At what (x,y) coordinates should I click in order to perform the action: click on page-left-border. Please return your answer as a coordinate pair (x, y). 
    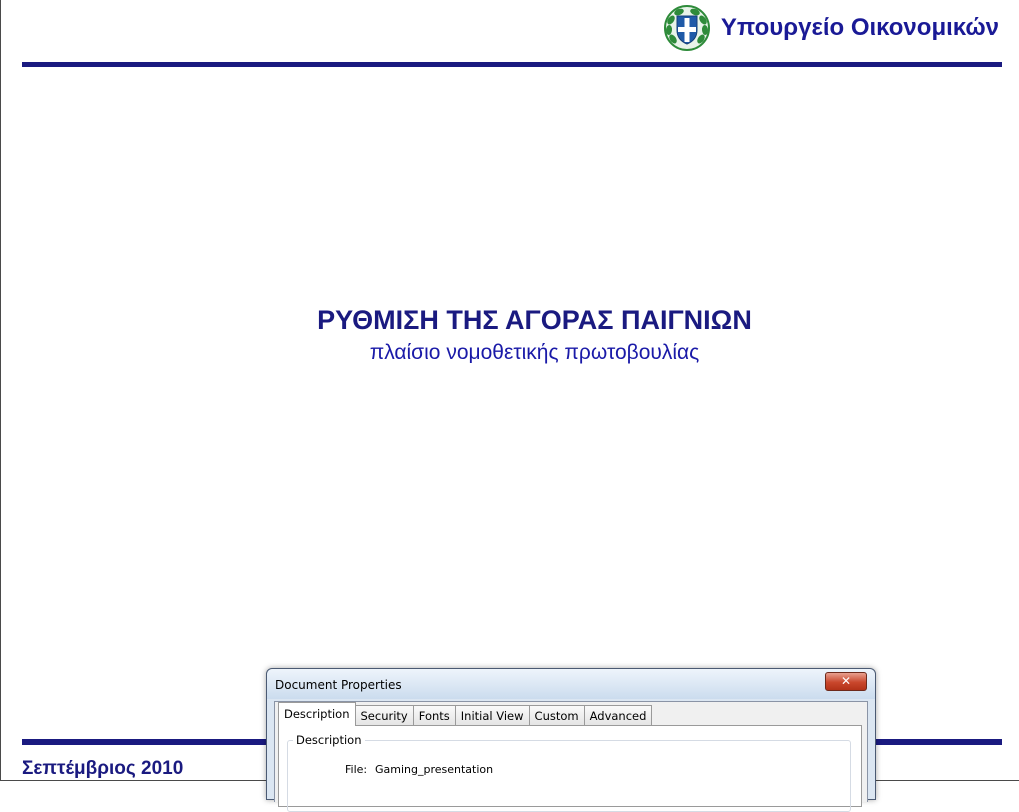
    Looking at the image, I should click on (0, 390).